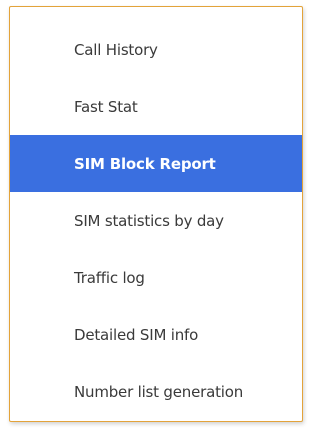  I want to click on menu-item-fast-stat: Fast Stat, so click(156, 106).